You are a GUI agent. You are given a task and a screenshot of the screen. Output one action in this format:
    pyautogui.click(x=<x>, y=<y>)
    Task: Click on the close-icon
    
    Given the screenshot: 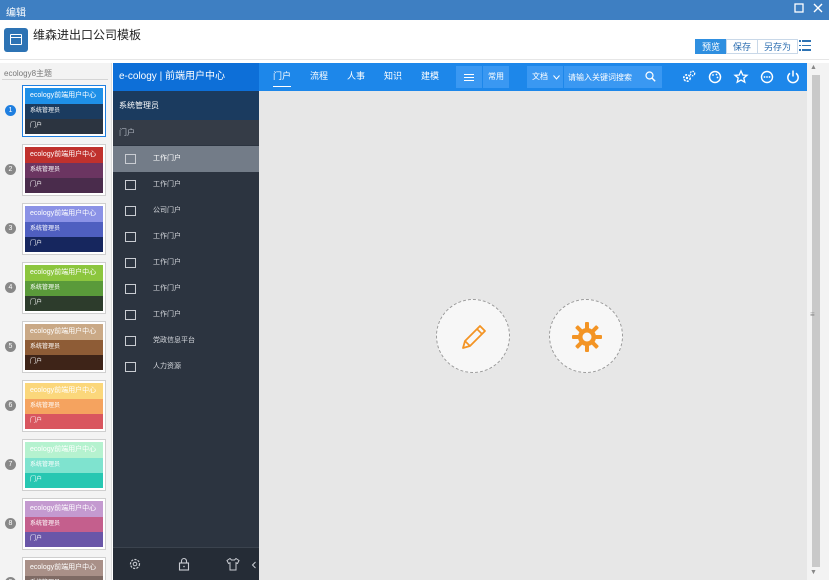 What is the action you would take?
    pyautogui.click(x=818, y=10)
    